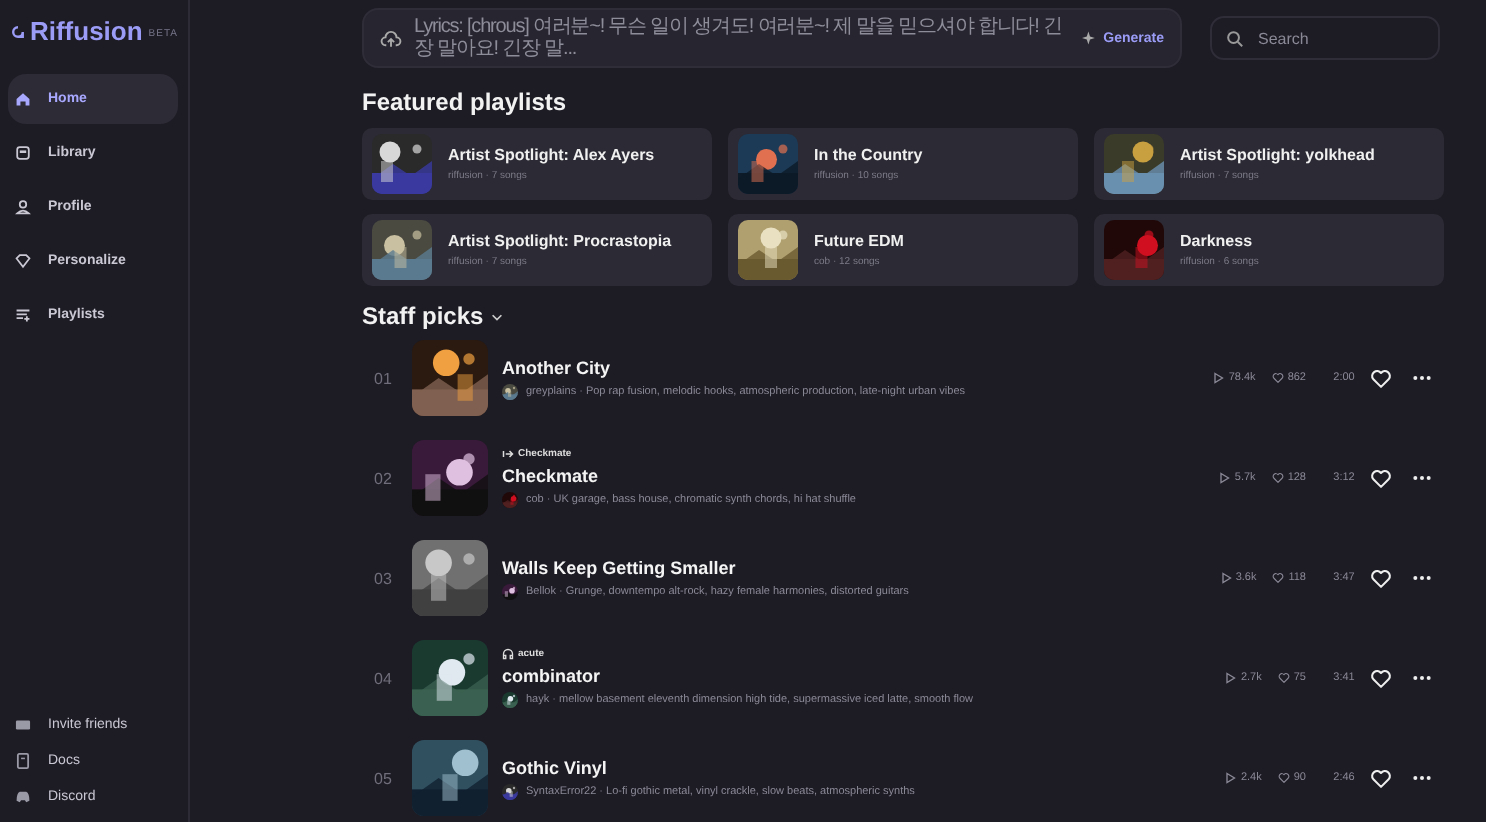 Image resolution: width=1486 pixels, height=822 pixels. I want to click on playlist-icon, so click(23, 315).